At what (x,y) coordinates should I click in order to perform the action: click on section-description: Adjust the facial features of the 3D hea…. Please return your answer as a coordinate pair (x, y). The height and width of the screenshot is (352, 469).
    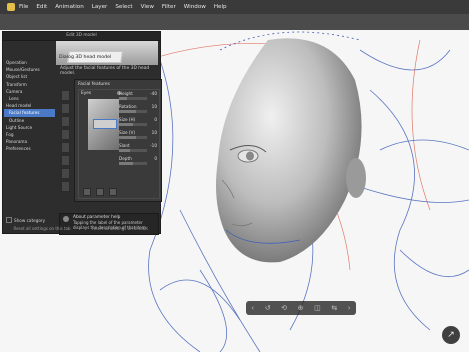
    Looking at the image, I should click on (105, 71).